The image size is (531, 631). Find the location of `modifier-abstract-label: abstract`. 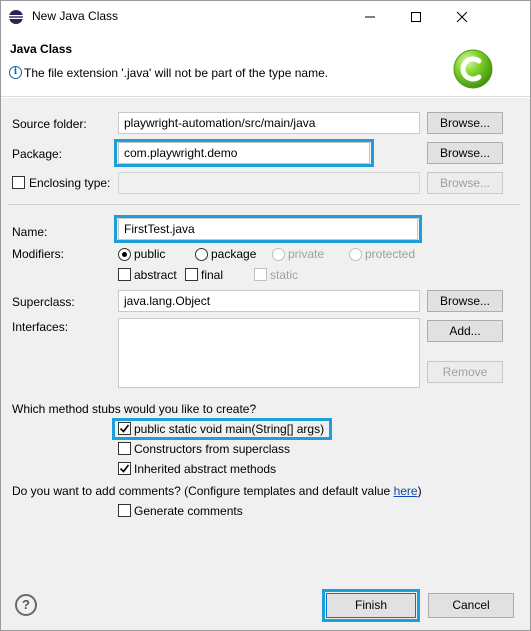

modifier-abstract-label: abstract is located at coordinates (155, 275).